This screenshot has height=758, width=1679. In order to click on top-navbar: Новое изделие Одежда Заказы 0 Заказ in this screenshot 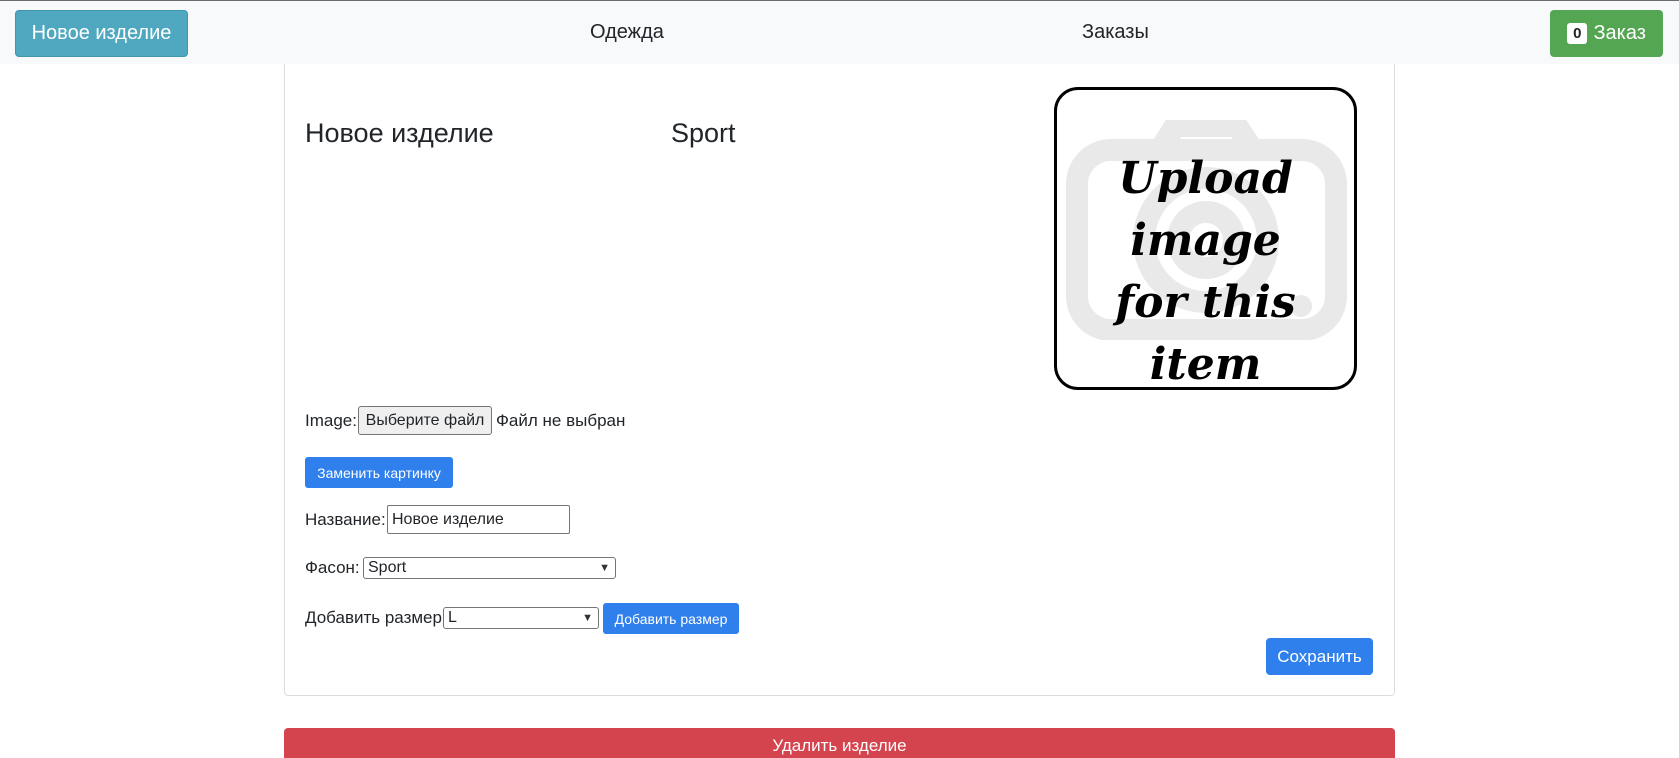, I will do `click(839, 32)`.